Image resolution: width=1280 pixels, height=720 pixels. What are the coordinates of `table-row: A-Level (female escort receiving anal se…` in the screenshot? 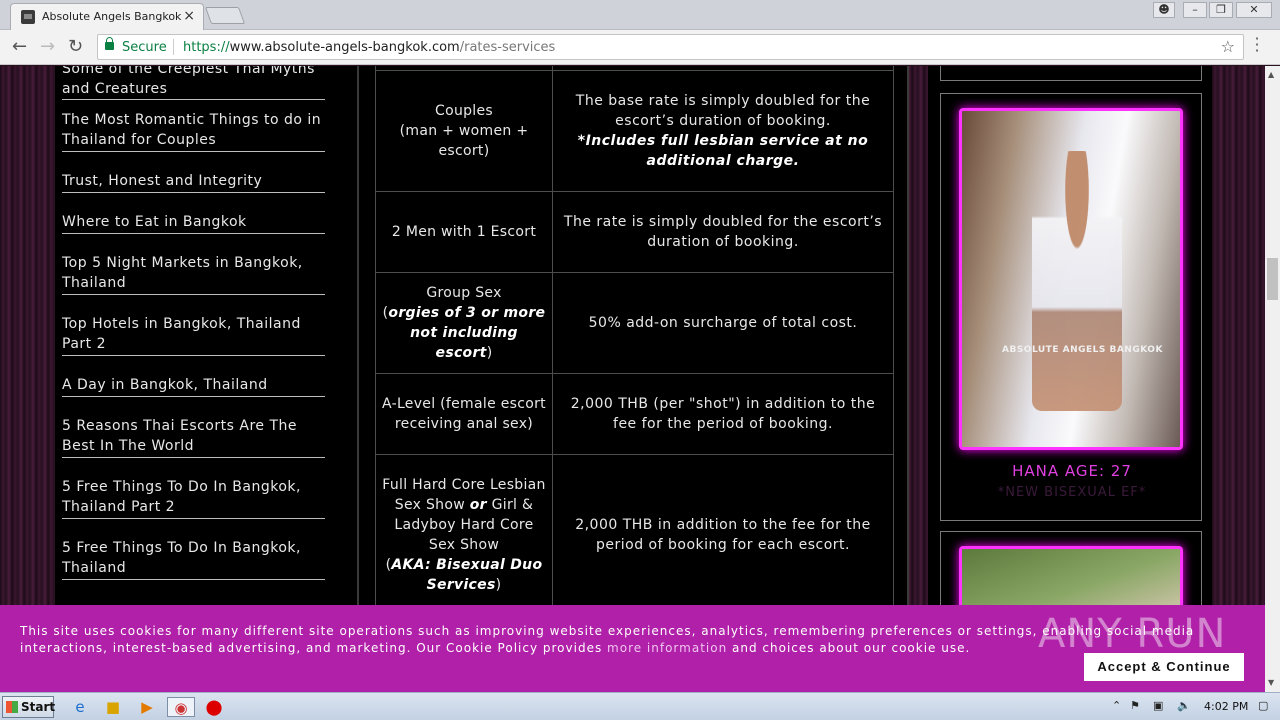 It's located at (634, 414).